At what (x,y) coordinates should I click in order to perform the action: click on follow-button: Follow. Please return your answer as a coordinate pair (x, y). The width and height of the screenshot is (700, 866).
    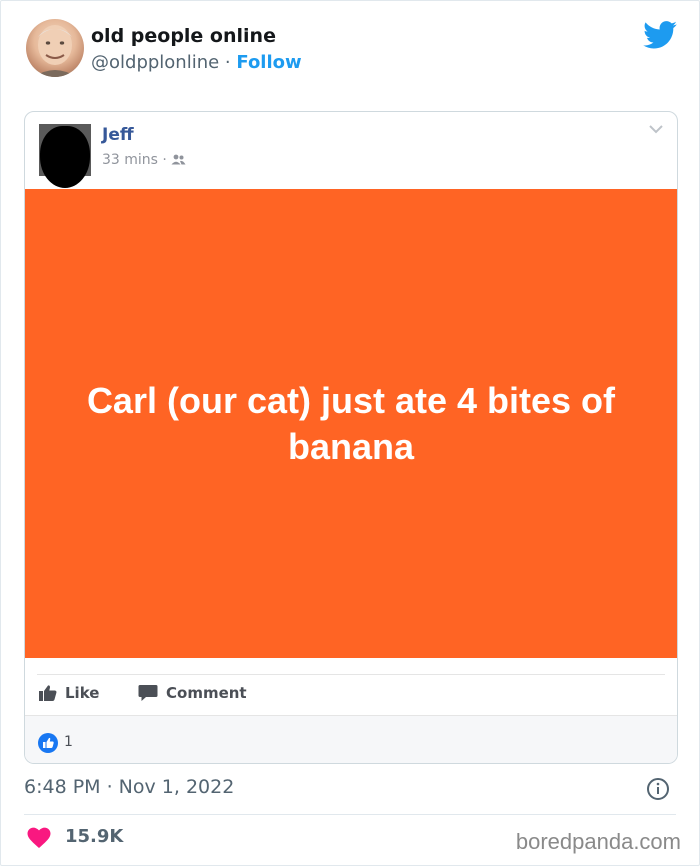
    Looking at the image, I should click on (268, 62).